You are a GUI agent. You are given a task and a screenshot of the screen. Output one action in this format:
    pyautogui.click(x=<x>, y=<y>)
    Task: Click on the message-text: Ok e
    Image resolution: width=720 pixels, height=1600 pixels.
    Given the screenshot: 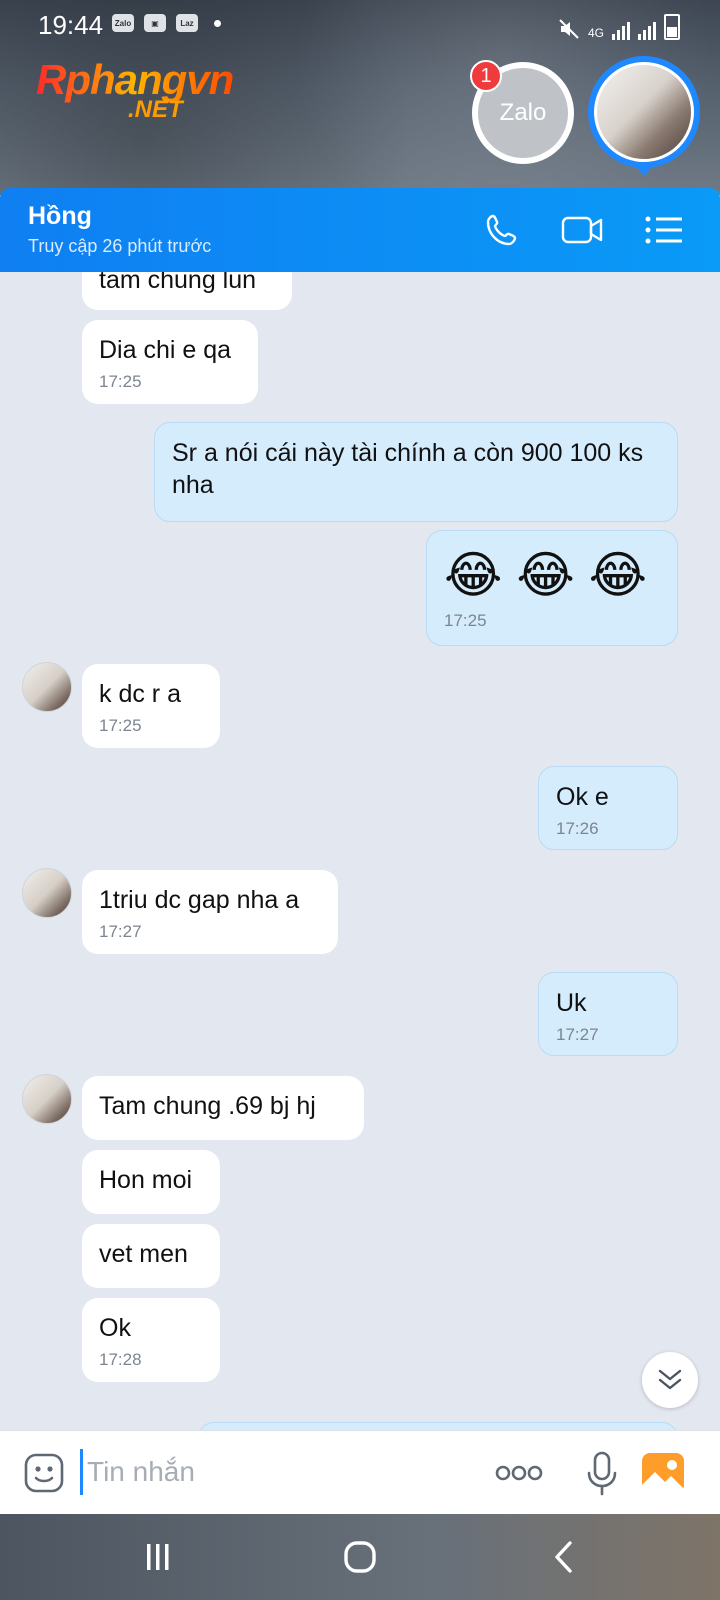 What is the action you would take?
    pyautogui.click(x=582, y=797)
    